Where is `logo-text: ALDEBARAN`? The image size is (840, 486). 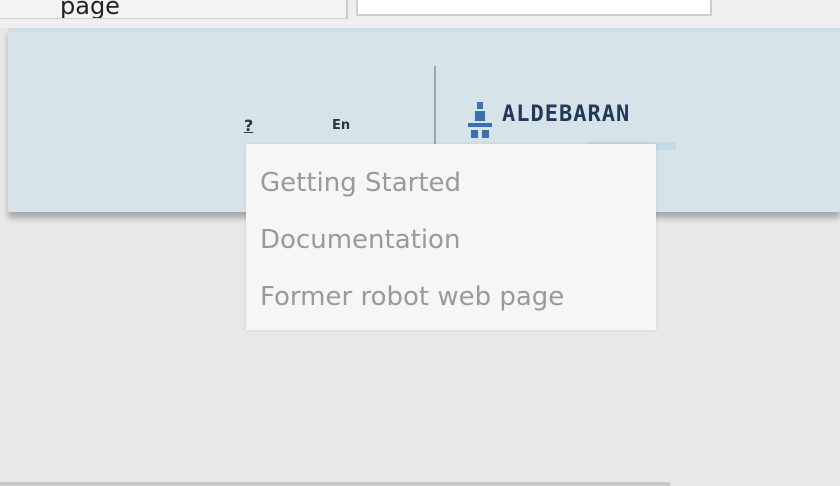 logo-text: ALDEBARAN is located at coordinates (566, 114).